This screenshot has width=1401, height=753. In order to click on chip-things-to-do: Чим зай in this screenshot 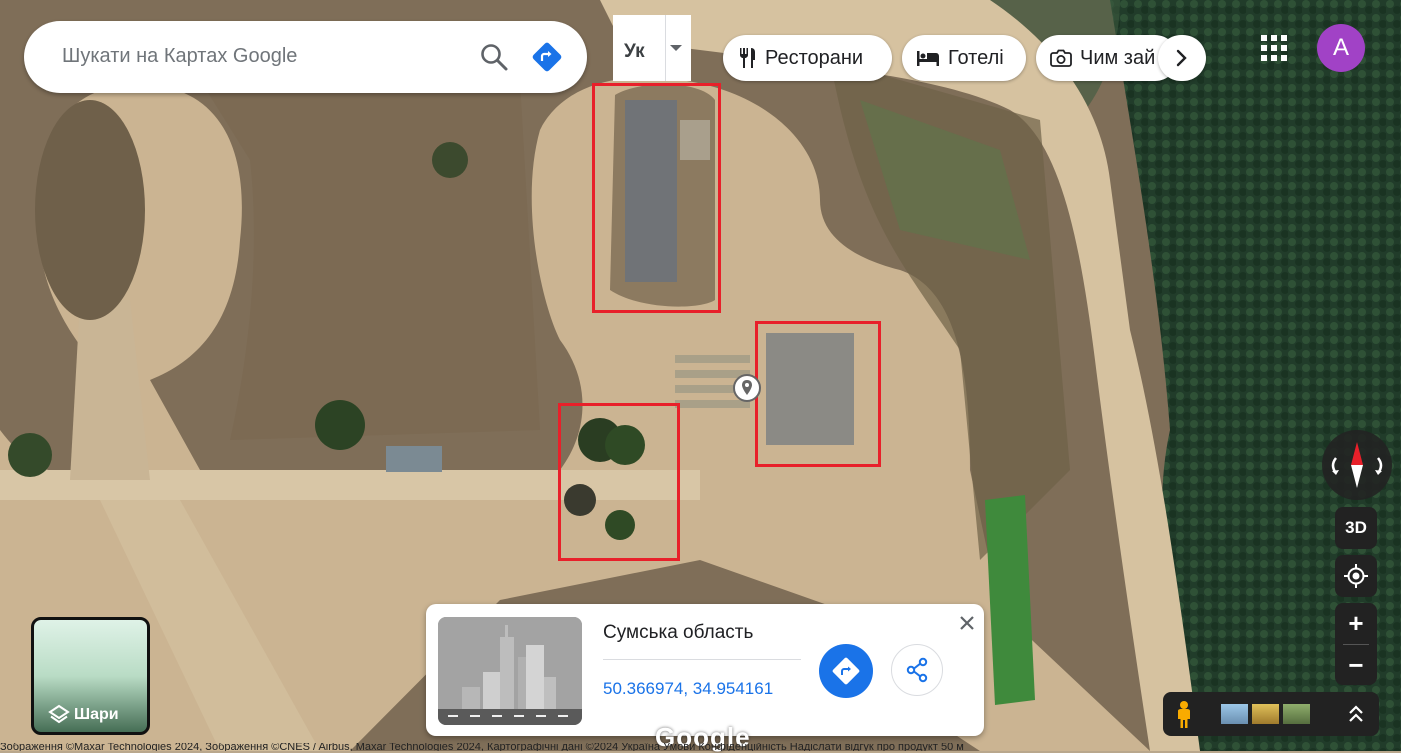, I will do `click(1107, 58)`.